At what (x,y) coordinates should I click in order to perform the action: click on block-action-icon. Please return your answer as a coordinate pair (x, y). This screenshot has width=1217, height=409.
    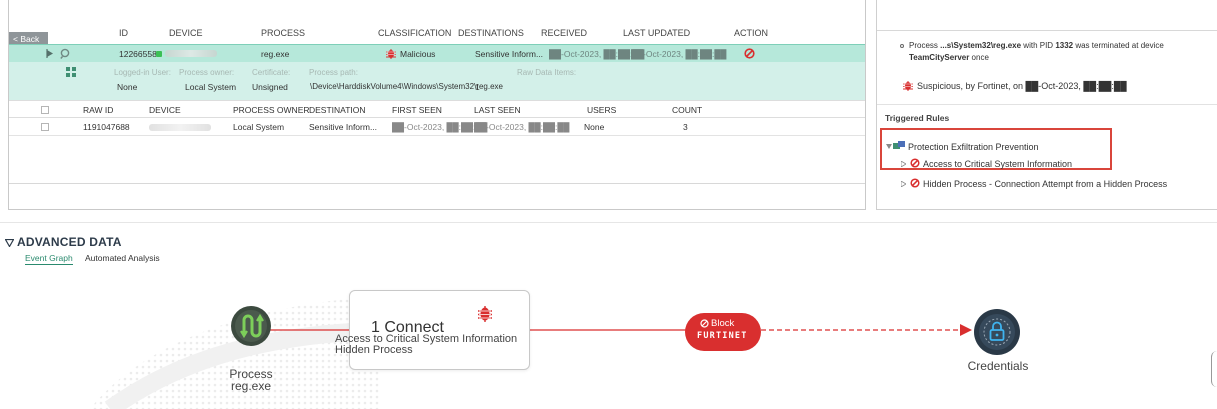
    Looking at the image, I should click on (749, 53).